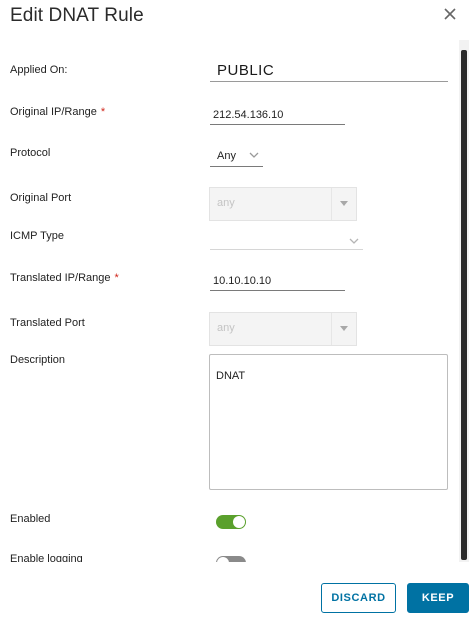 This screenshot has height=619, width=474. I want to click on translated-port-select: any, so click(283, 329).